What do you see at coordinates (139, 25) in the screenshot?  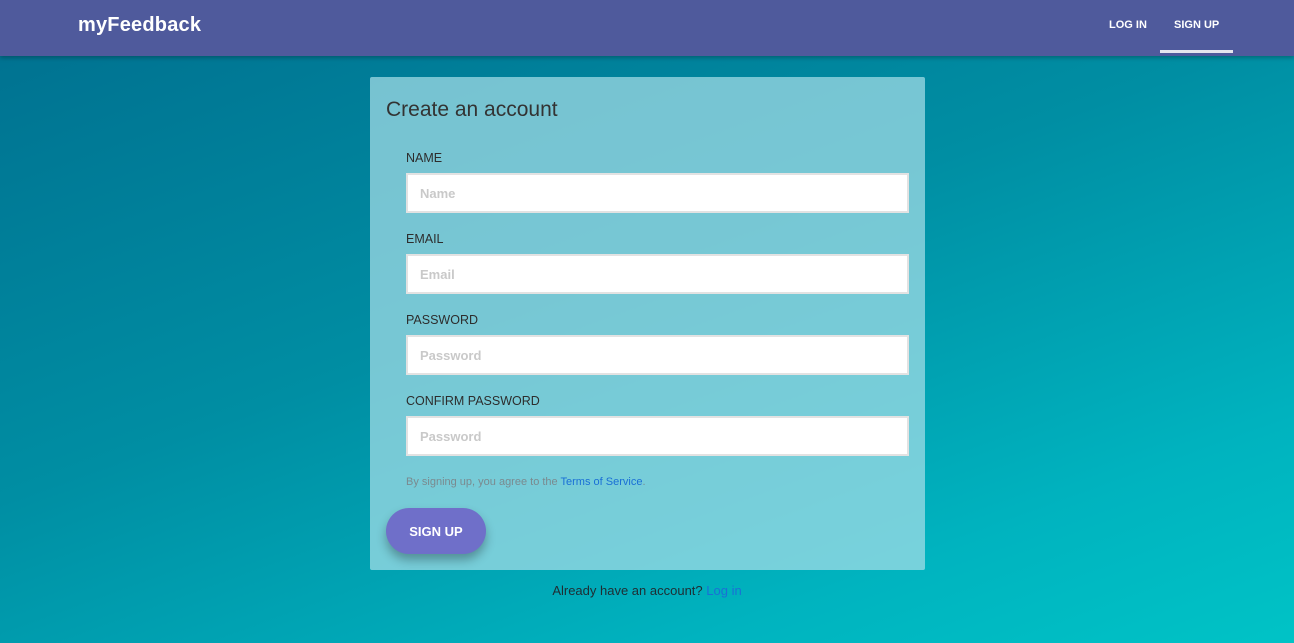 I see `brand-logo: myFeedback` at bounding box center [139, 25].